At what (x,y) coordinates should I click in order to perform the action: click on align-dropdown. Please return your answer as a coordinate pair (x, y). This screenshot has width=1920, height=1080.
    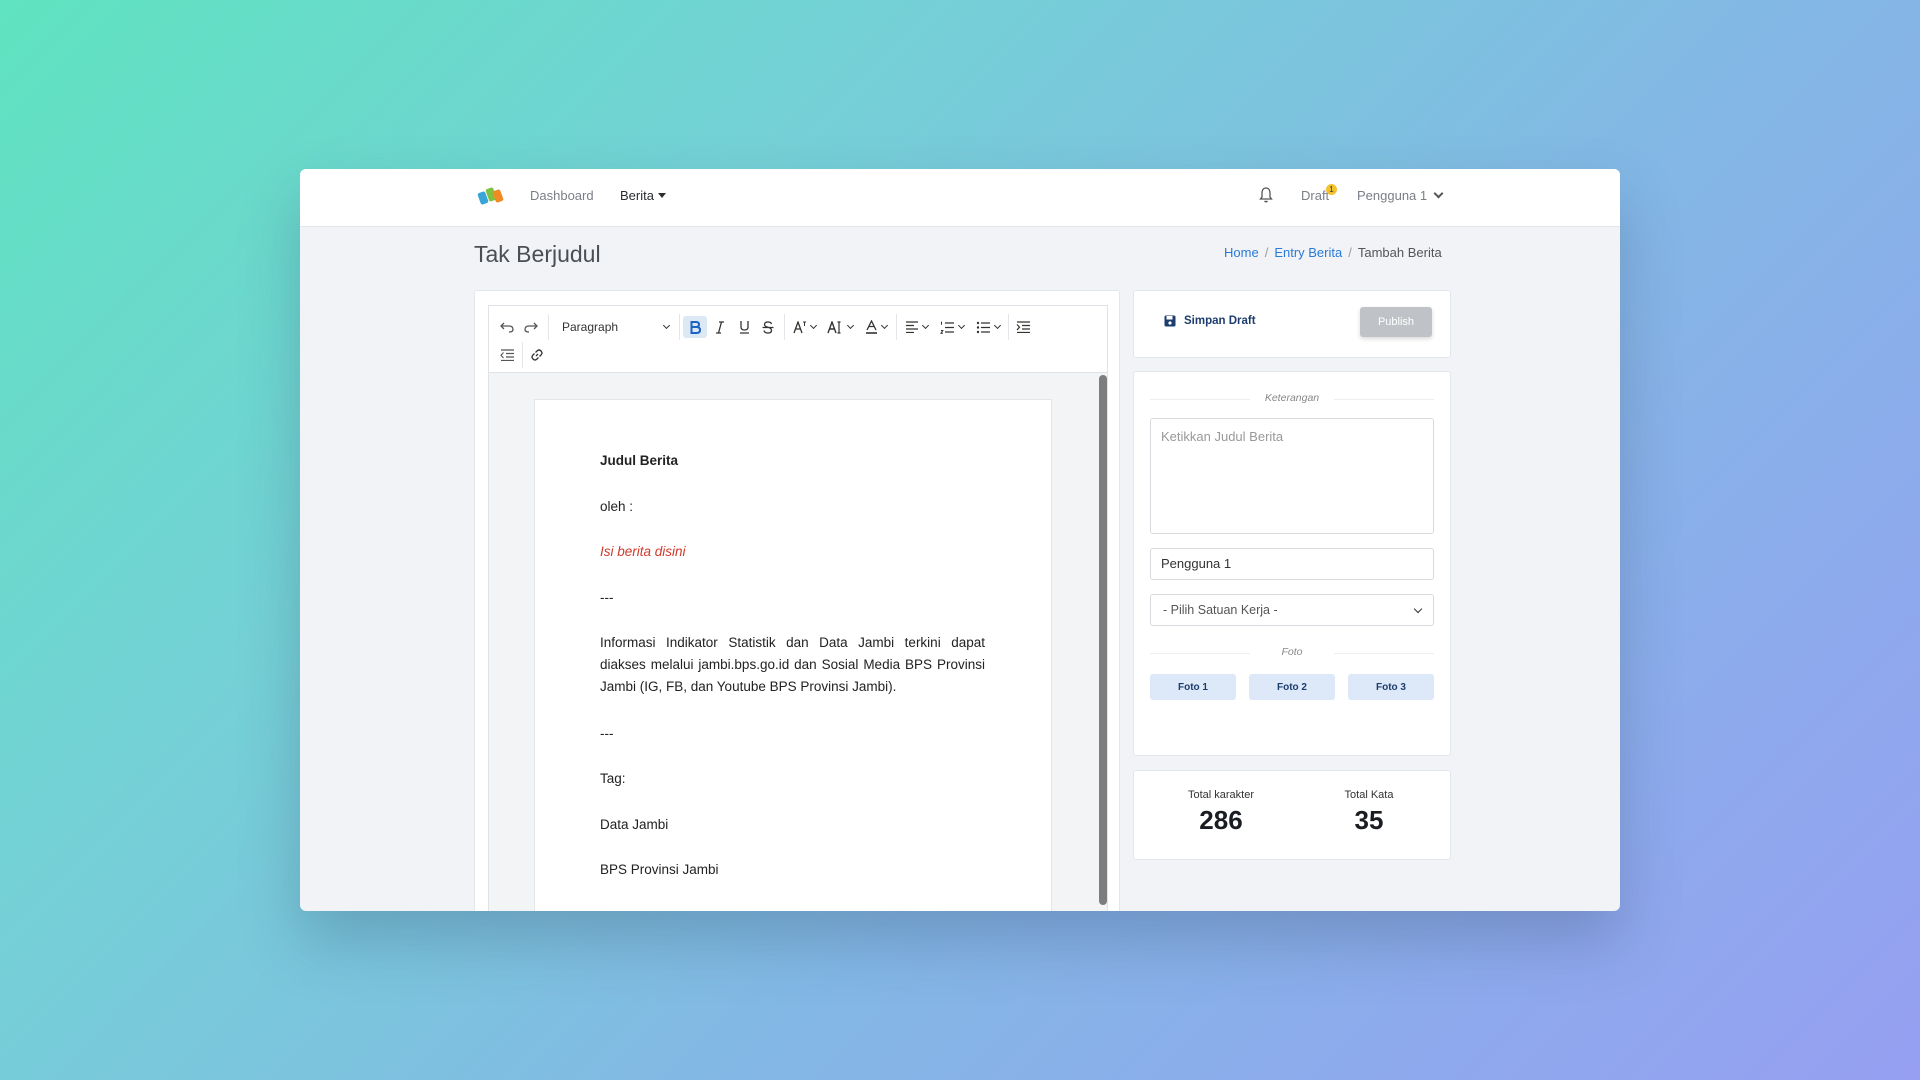
    Looking at the image, I should click on (916, 327).